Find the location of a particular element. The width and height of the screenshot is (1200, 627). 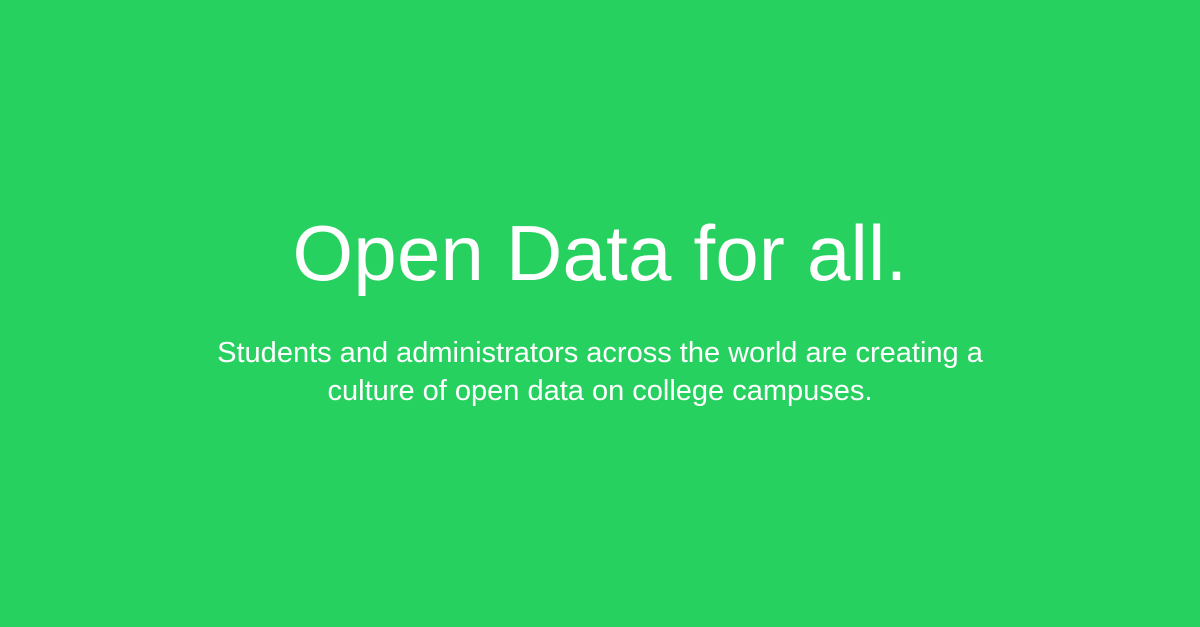

hero-title: Open Data for all. is located at coordinates (600, 253).